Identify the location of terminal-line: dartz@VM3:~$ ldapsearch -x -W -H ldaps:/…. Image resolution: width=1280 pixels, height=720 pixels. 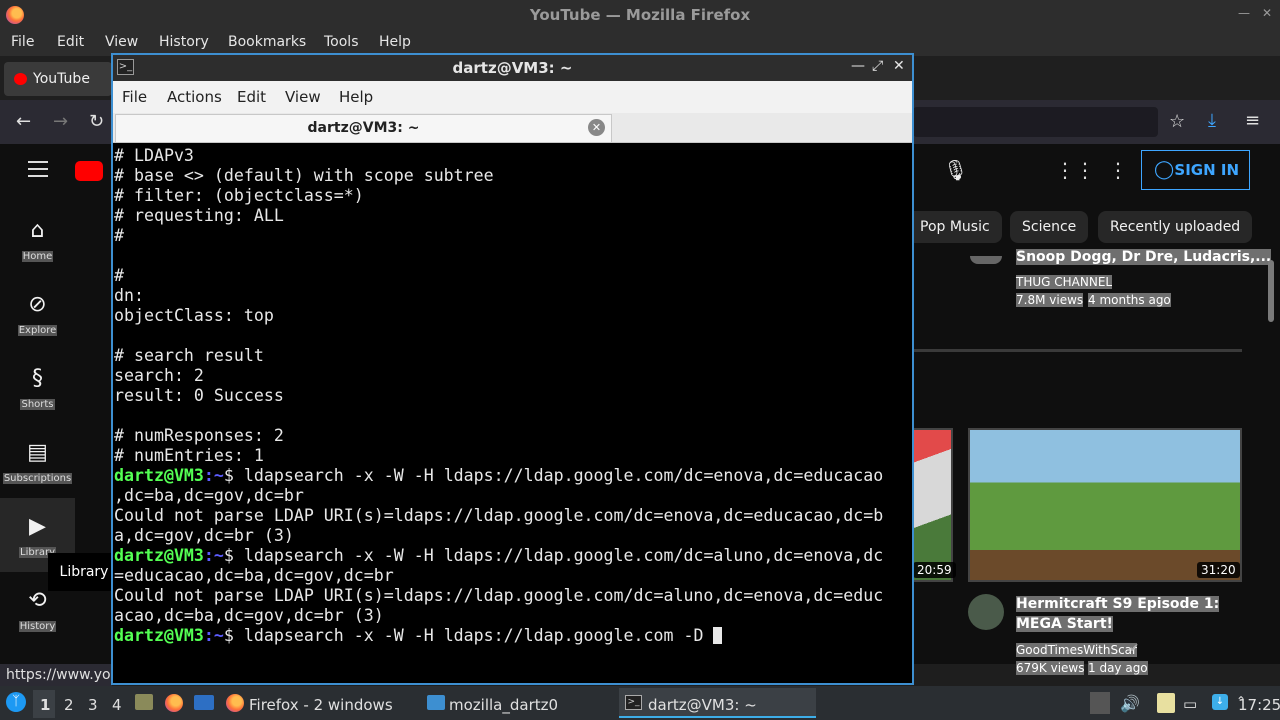
(498, 636).